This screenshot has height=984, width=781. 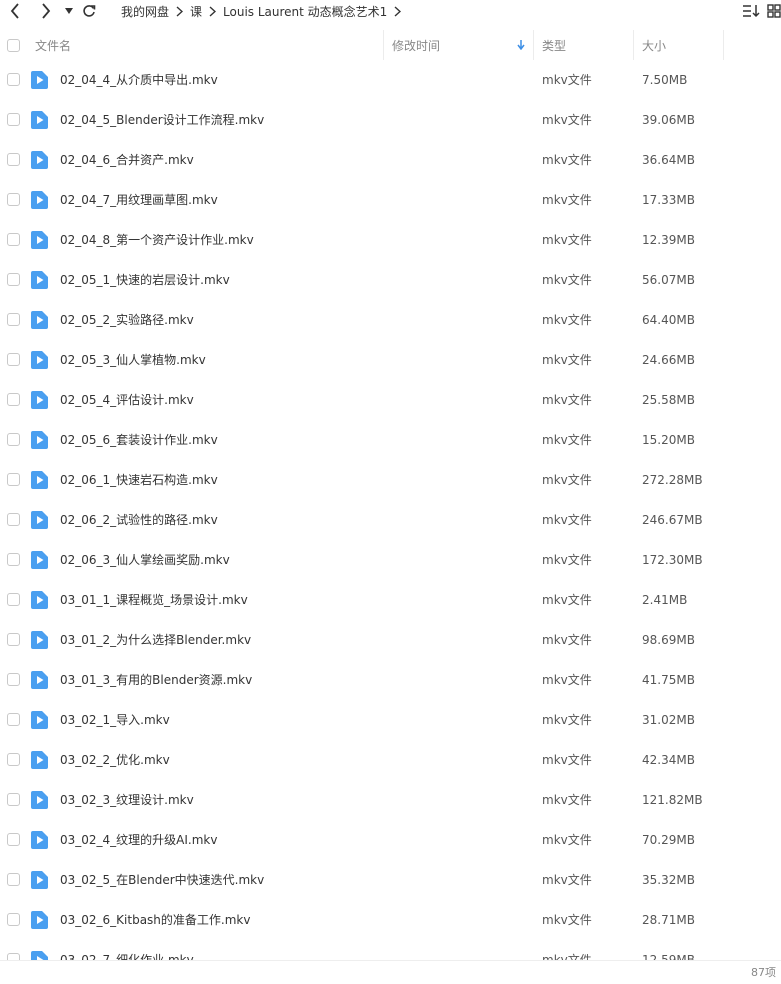 I want to click on file-row: 02_06_3_仙人掌绘画奖励.mkv mkv文件 172.30MB, so click(x=390, y=560).